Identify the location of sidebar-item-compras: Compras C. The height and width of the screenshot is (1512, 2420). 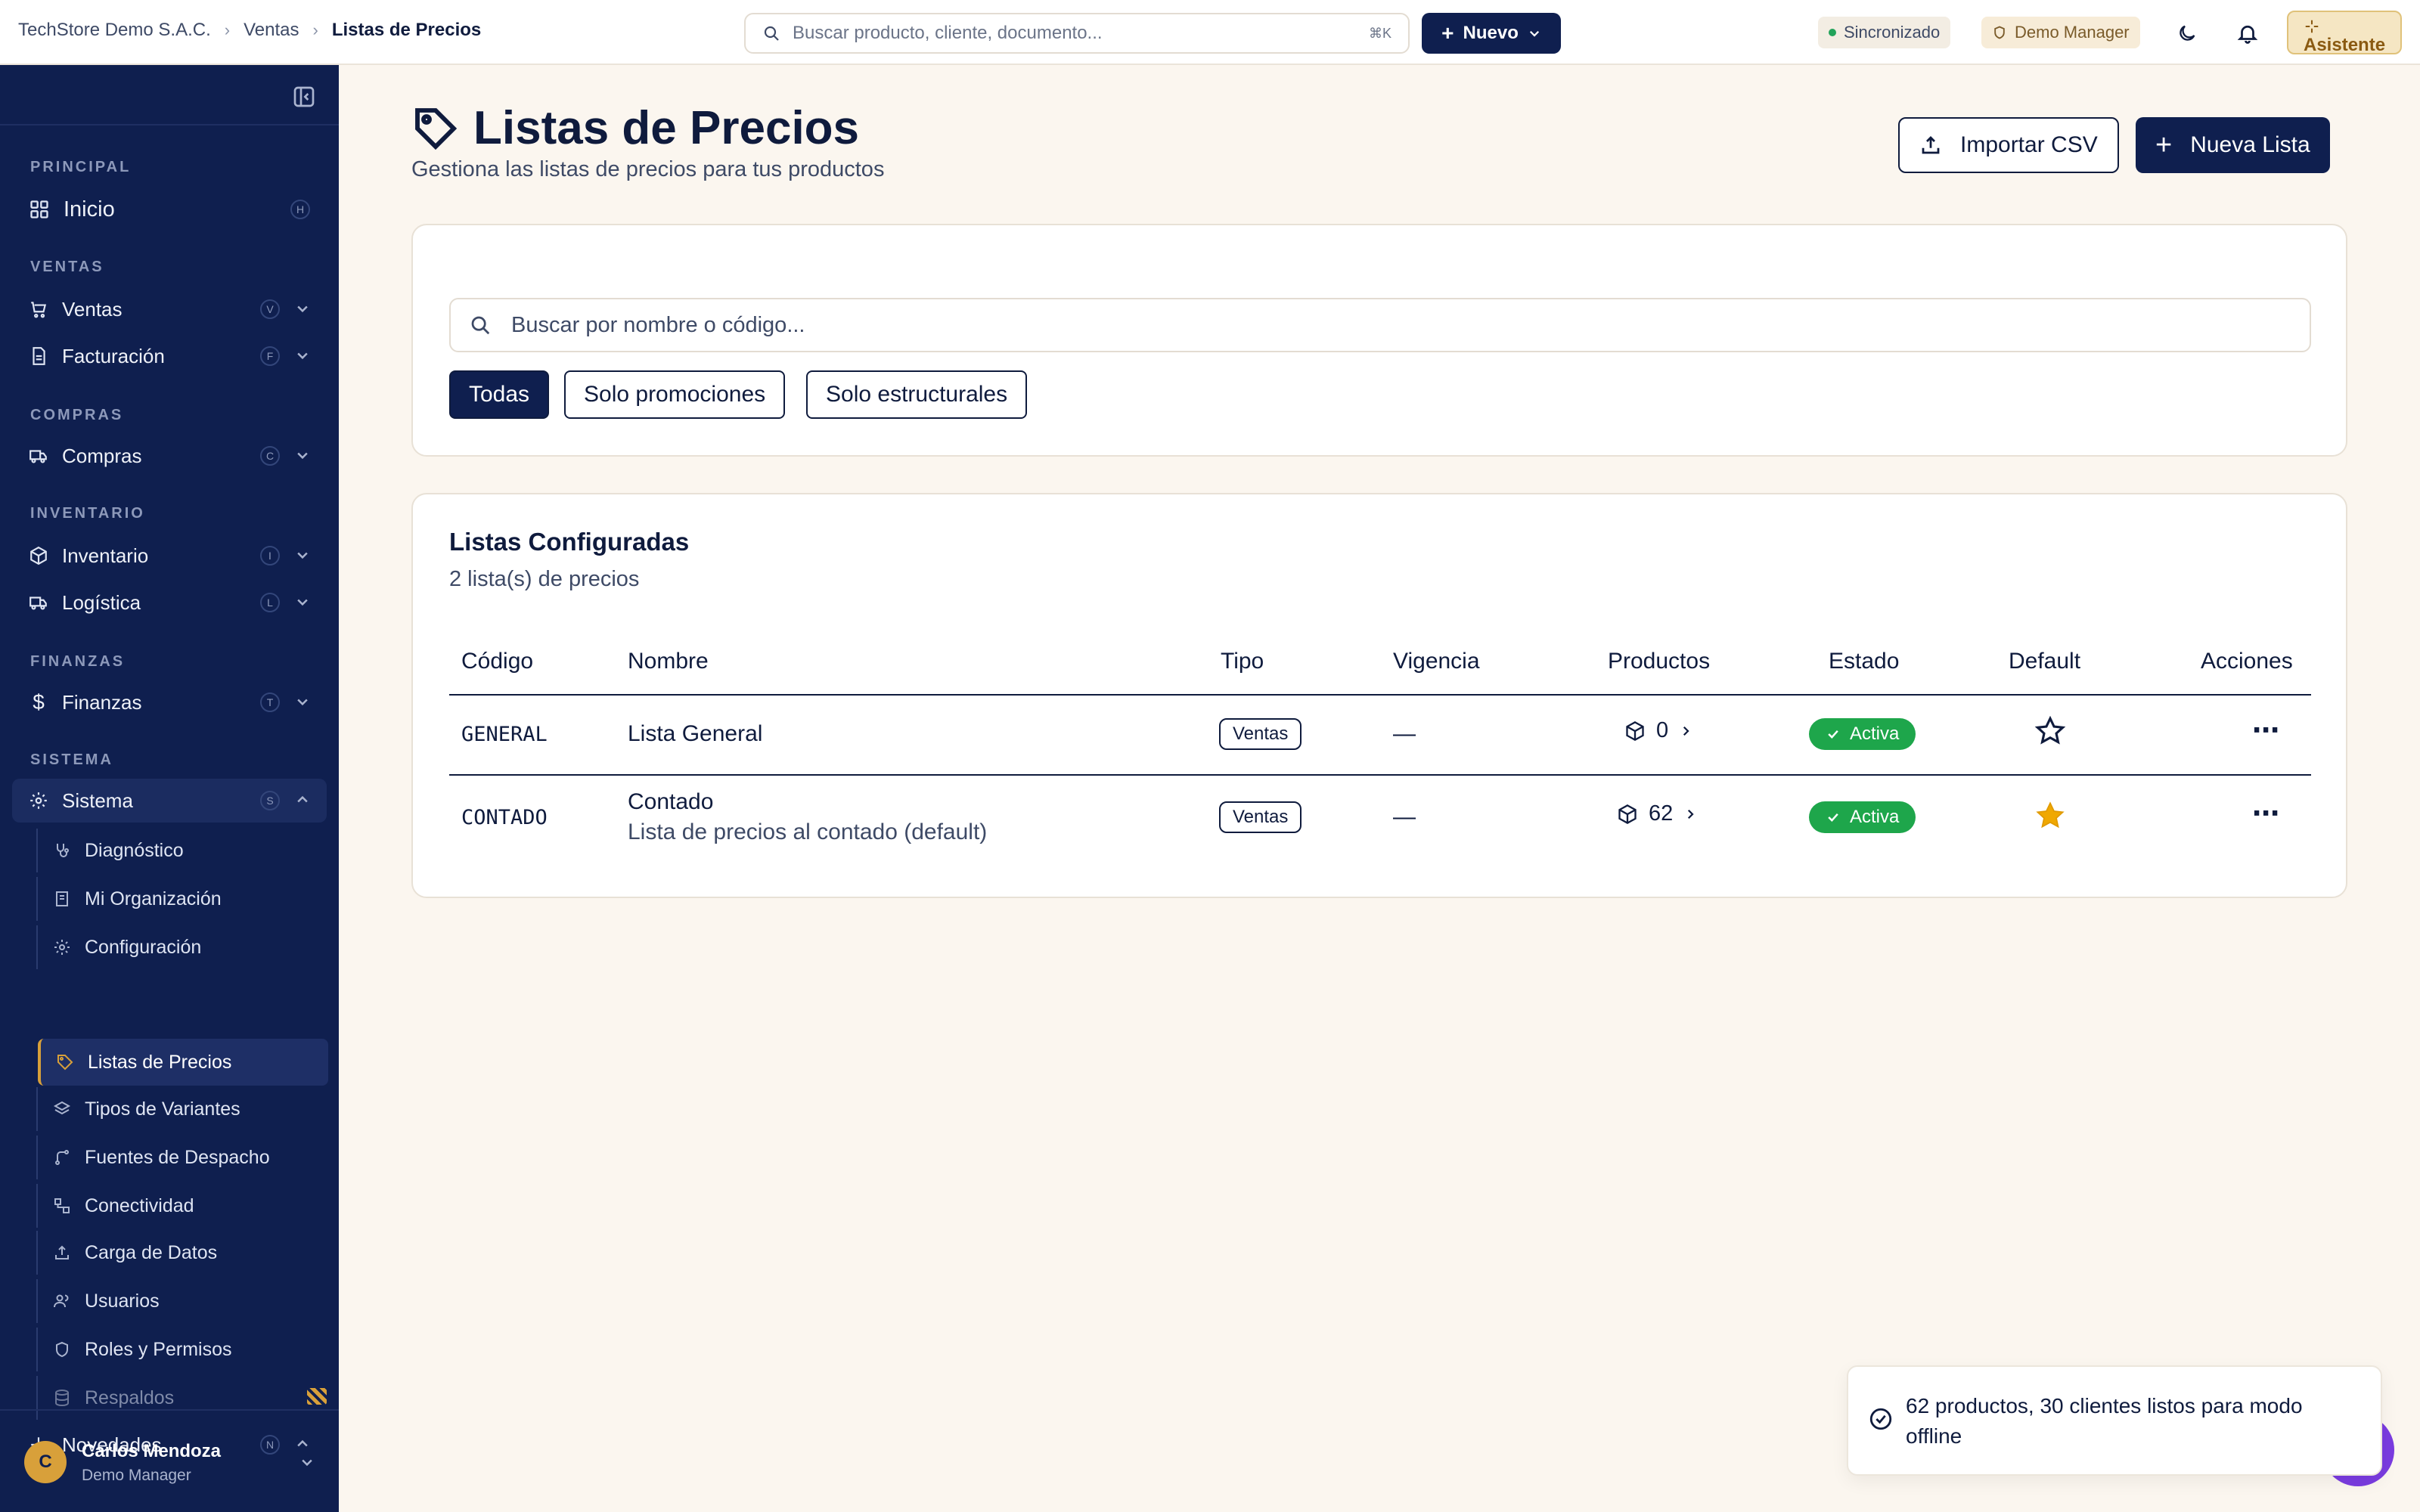
(169, 456).